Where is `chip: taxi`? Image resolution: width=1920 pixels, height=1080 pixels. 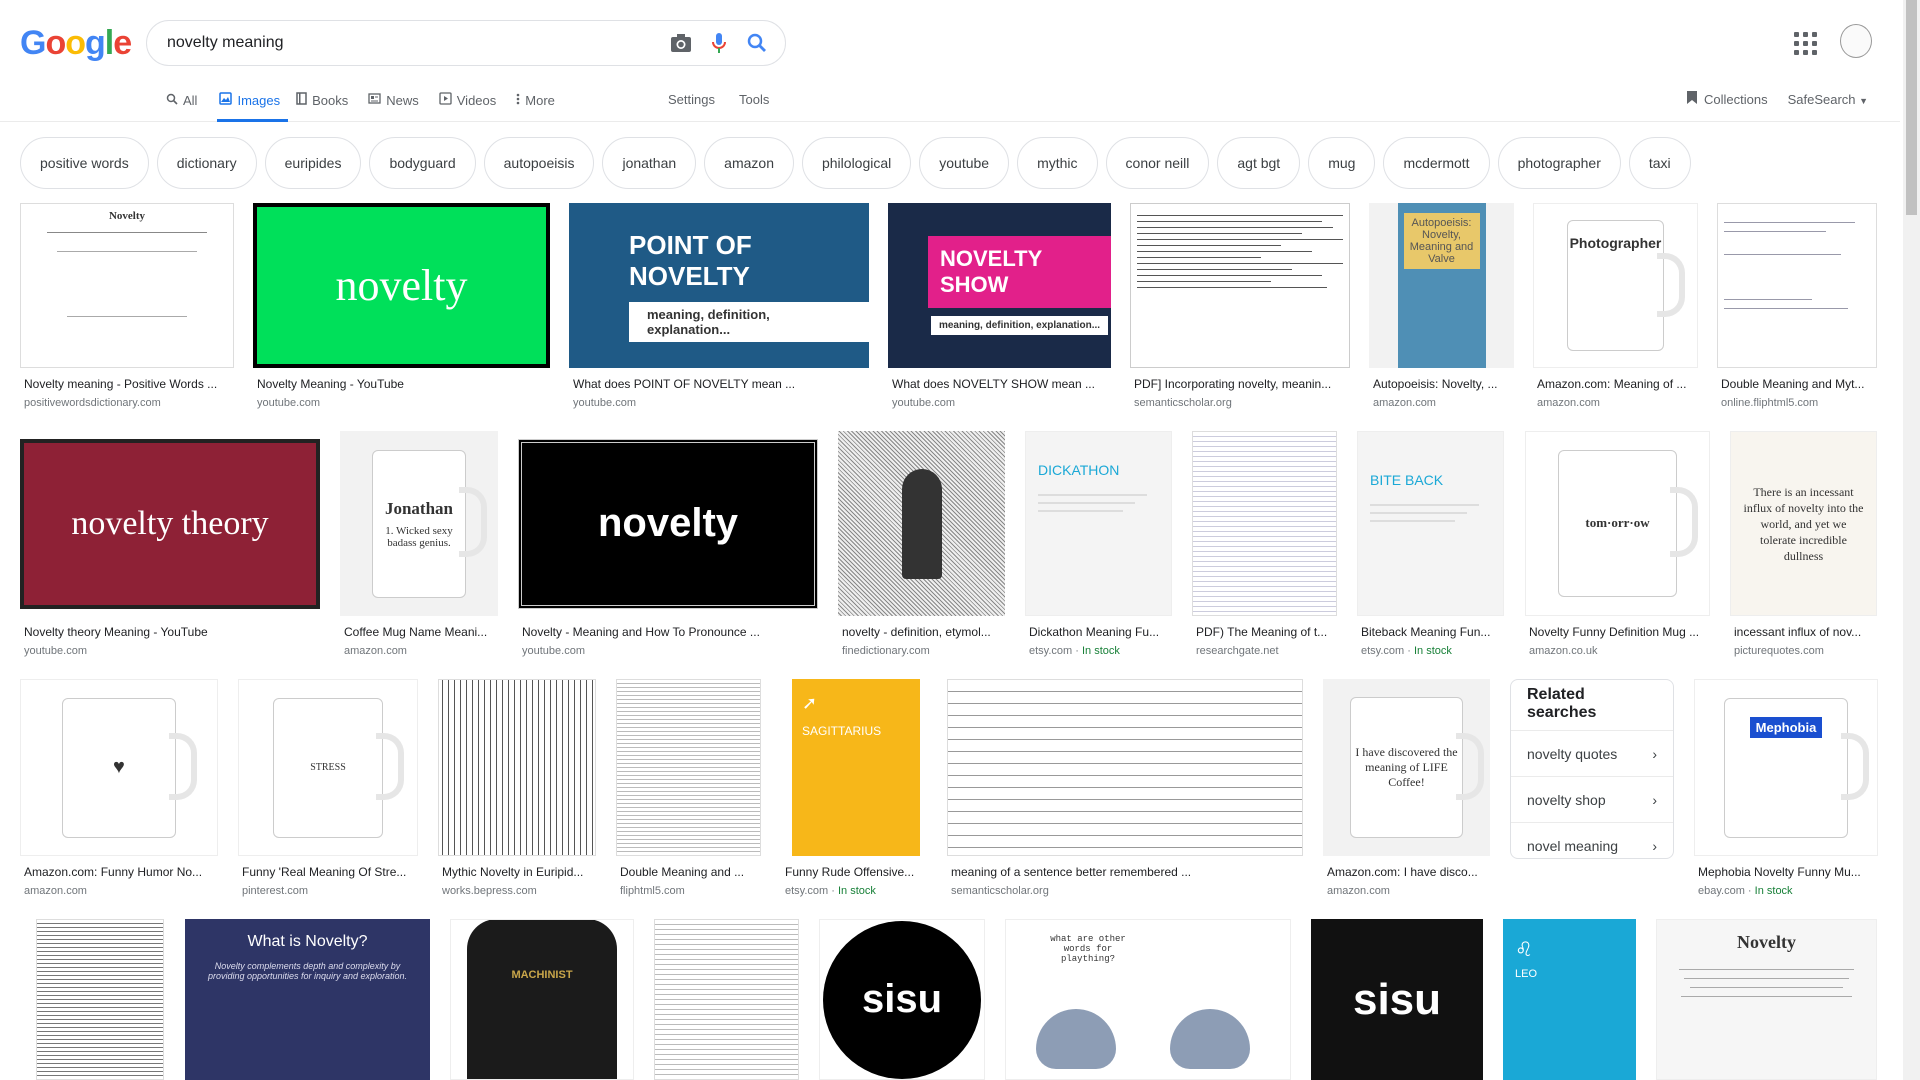
chip: taxi is located at coordinates (1659, 163).